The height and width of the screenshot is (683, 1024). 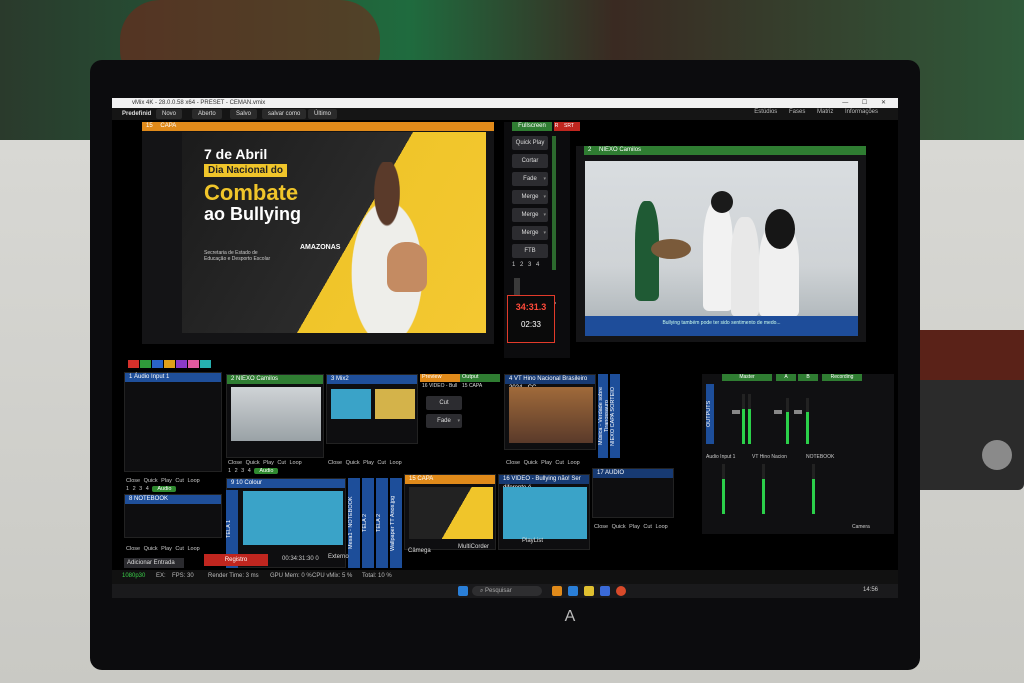 I want to click on chrome-icon, so click(x=621, y=591).